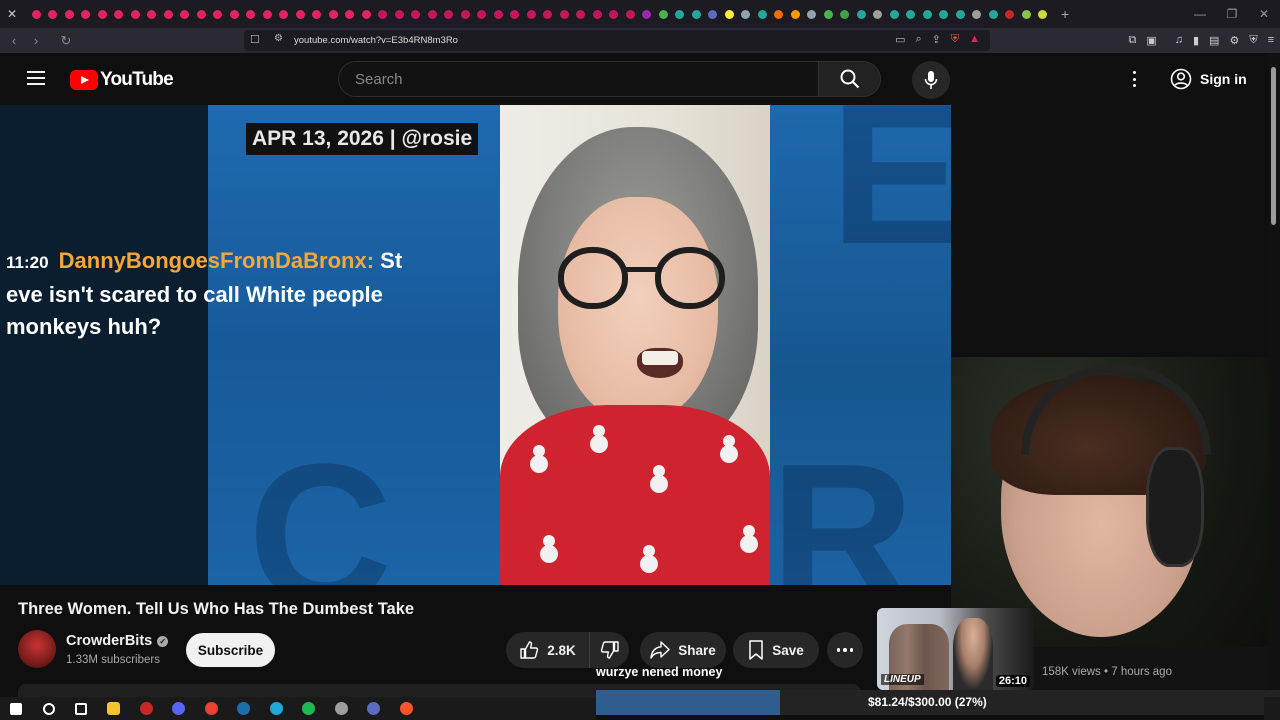  Describe the element at coordinates (1271, 40) in the screenshot. I see `menu-icon: ≡` at that location.